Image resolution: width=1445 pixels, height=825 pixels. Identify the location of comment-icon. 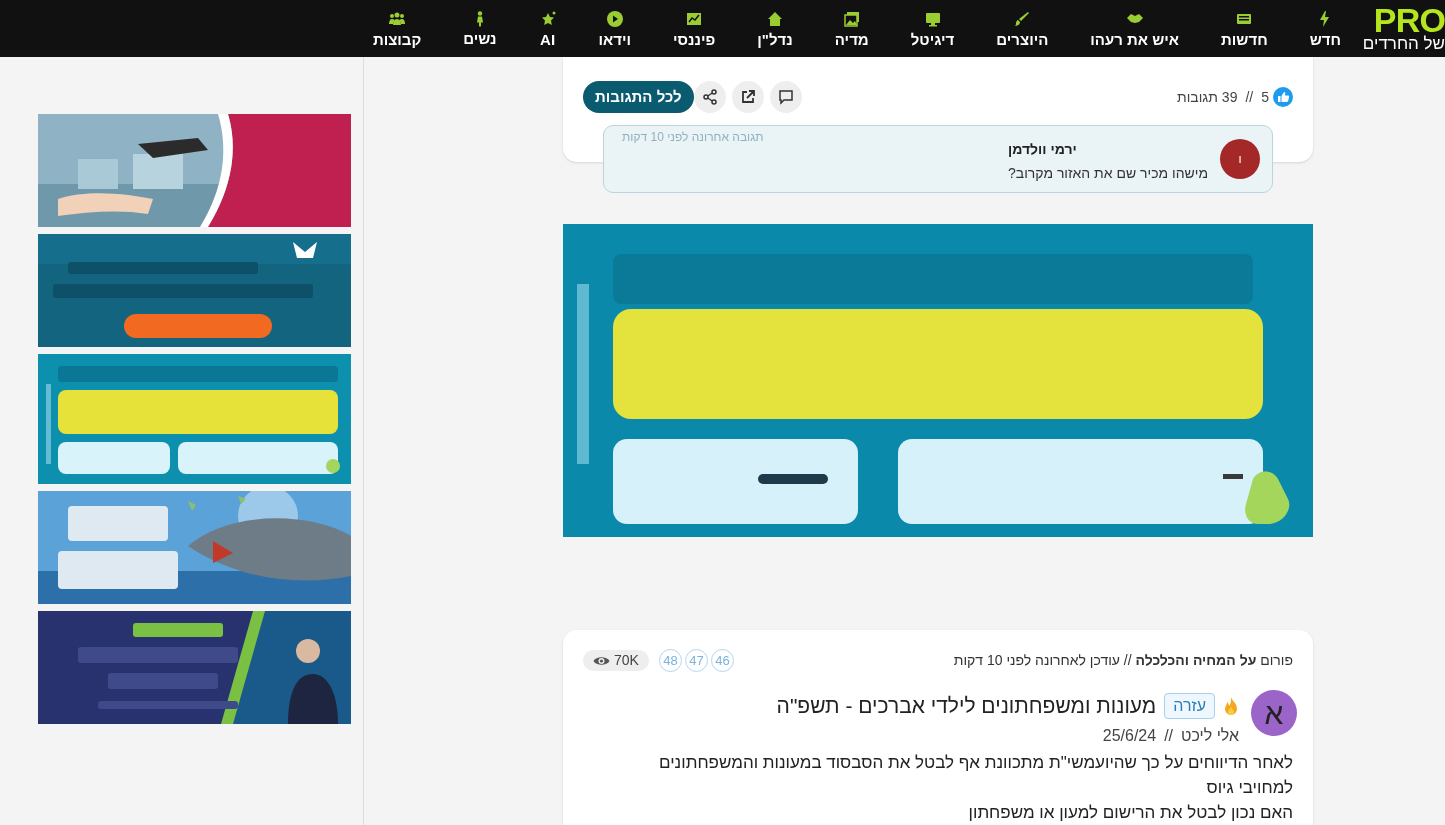
(785, 97).